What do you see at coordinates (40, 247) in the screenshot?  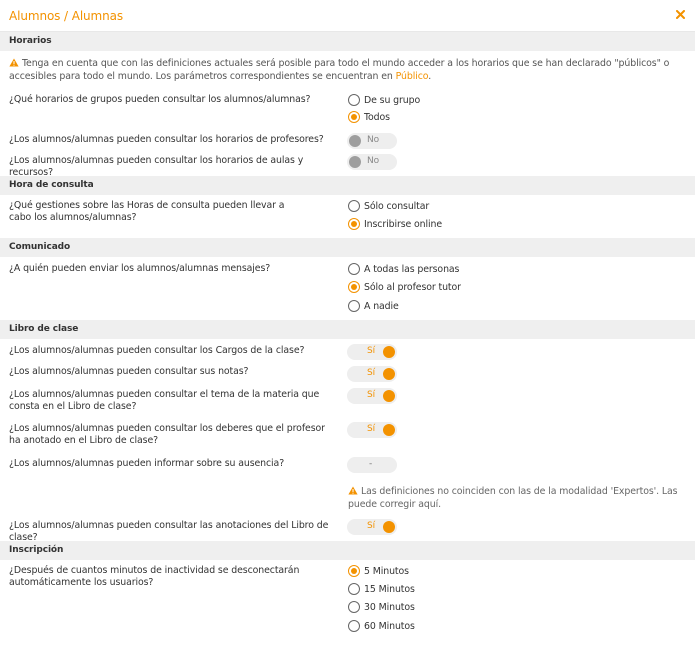 I see `section-title: Comunicado` at bounding box center [40, 247].